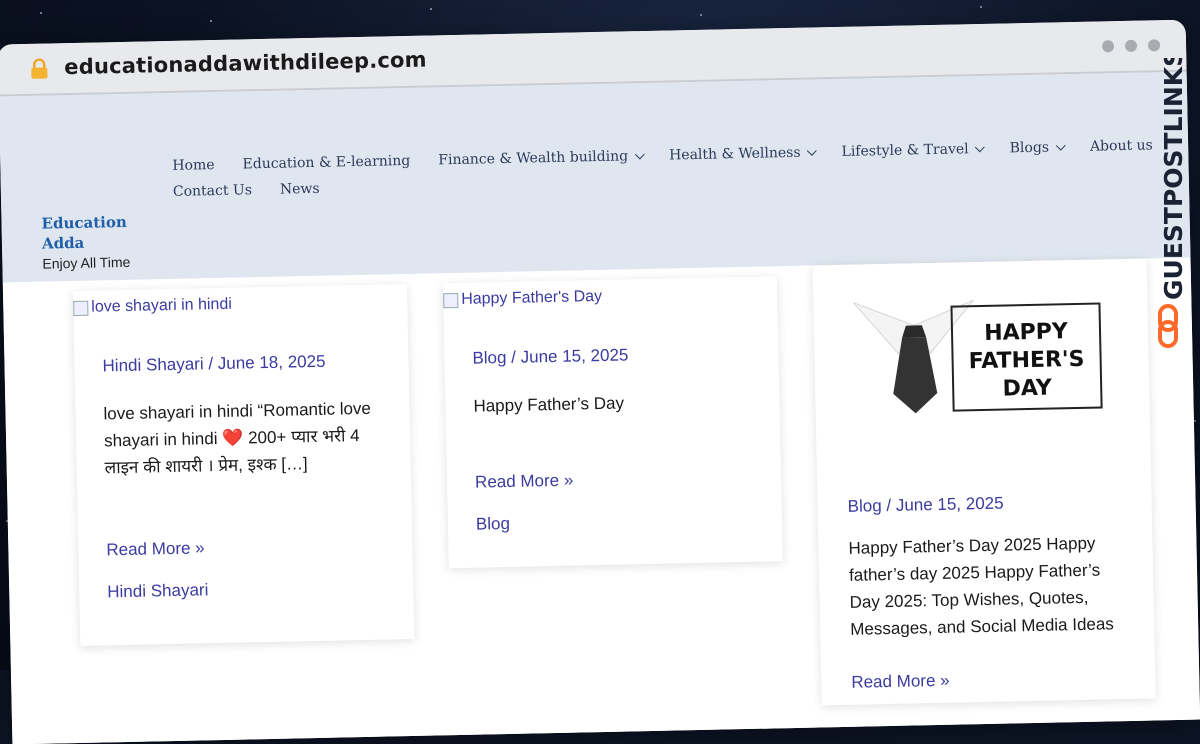 The width and height of the screenshot is (1200, 744). What do you see at coordinates (213, 364) in the screenshot?
I see `post-meta: Hindi Shayari / June 18, 2025` at bounding box center [213, 364].